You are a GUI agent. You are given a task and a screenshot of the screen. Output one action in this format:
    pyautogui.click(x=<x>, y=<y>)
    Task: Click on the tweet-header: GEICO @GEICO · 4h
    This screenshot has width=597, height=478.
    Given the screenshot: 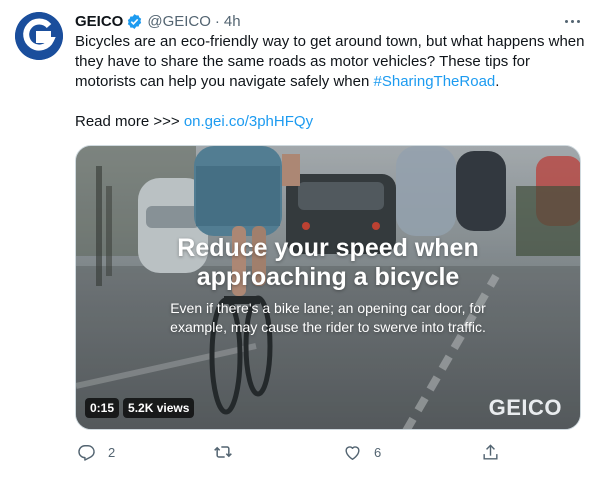 What is the action you would take?
    pyautogui.click(x=158, y=21)
    